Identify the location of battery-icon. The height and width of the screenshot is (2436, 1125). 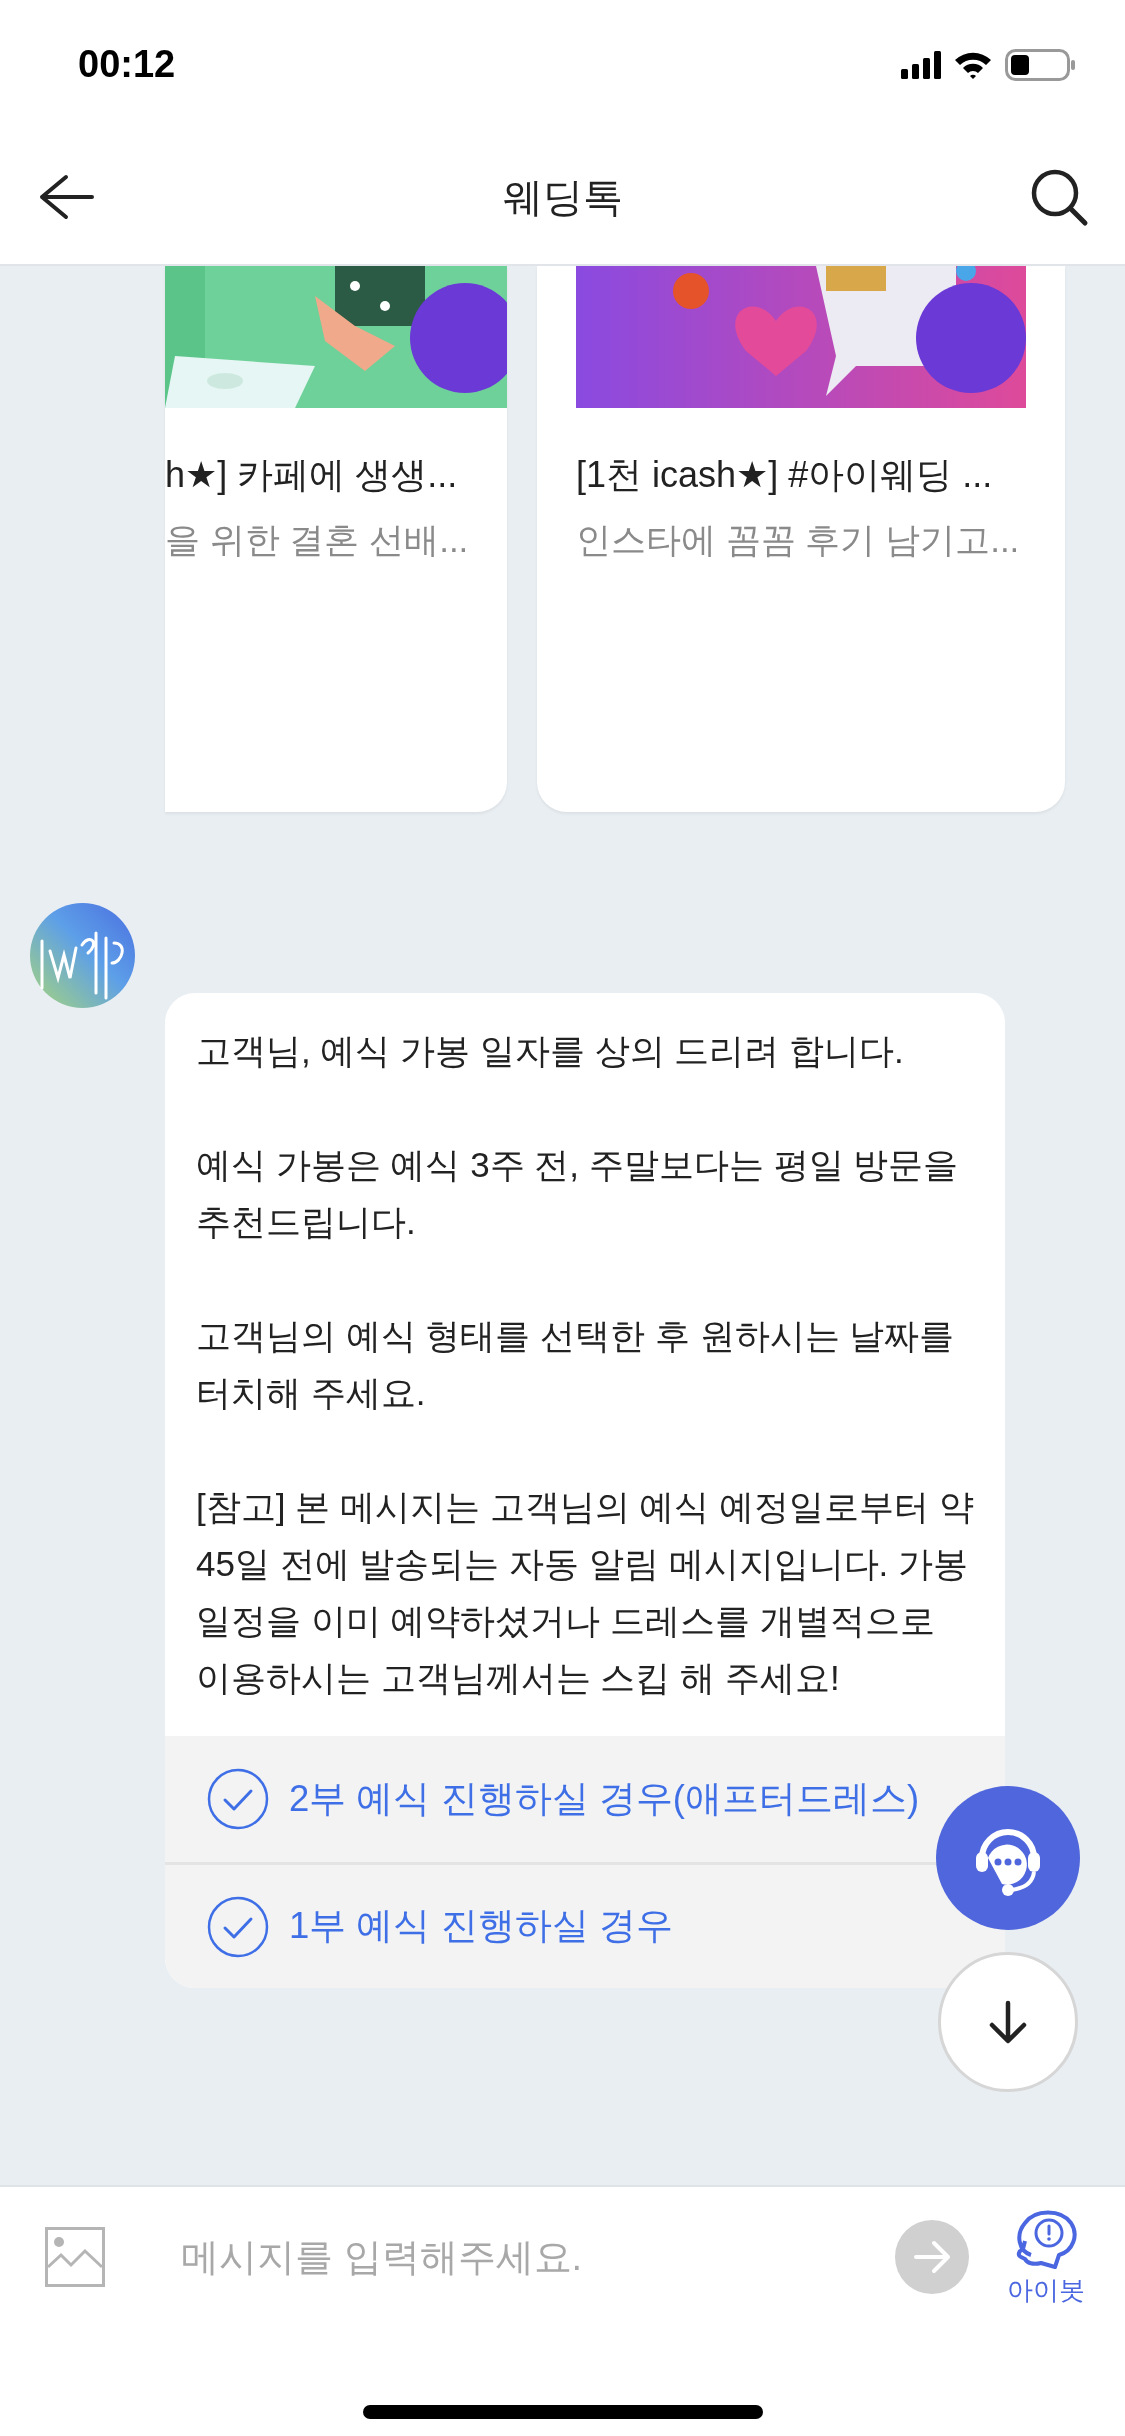
(1040, 65).